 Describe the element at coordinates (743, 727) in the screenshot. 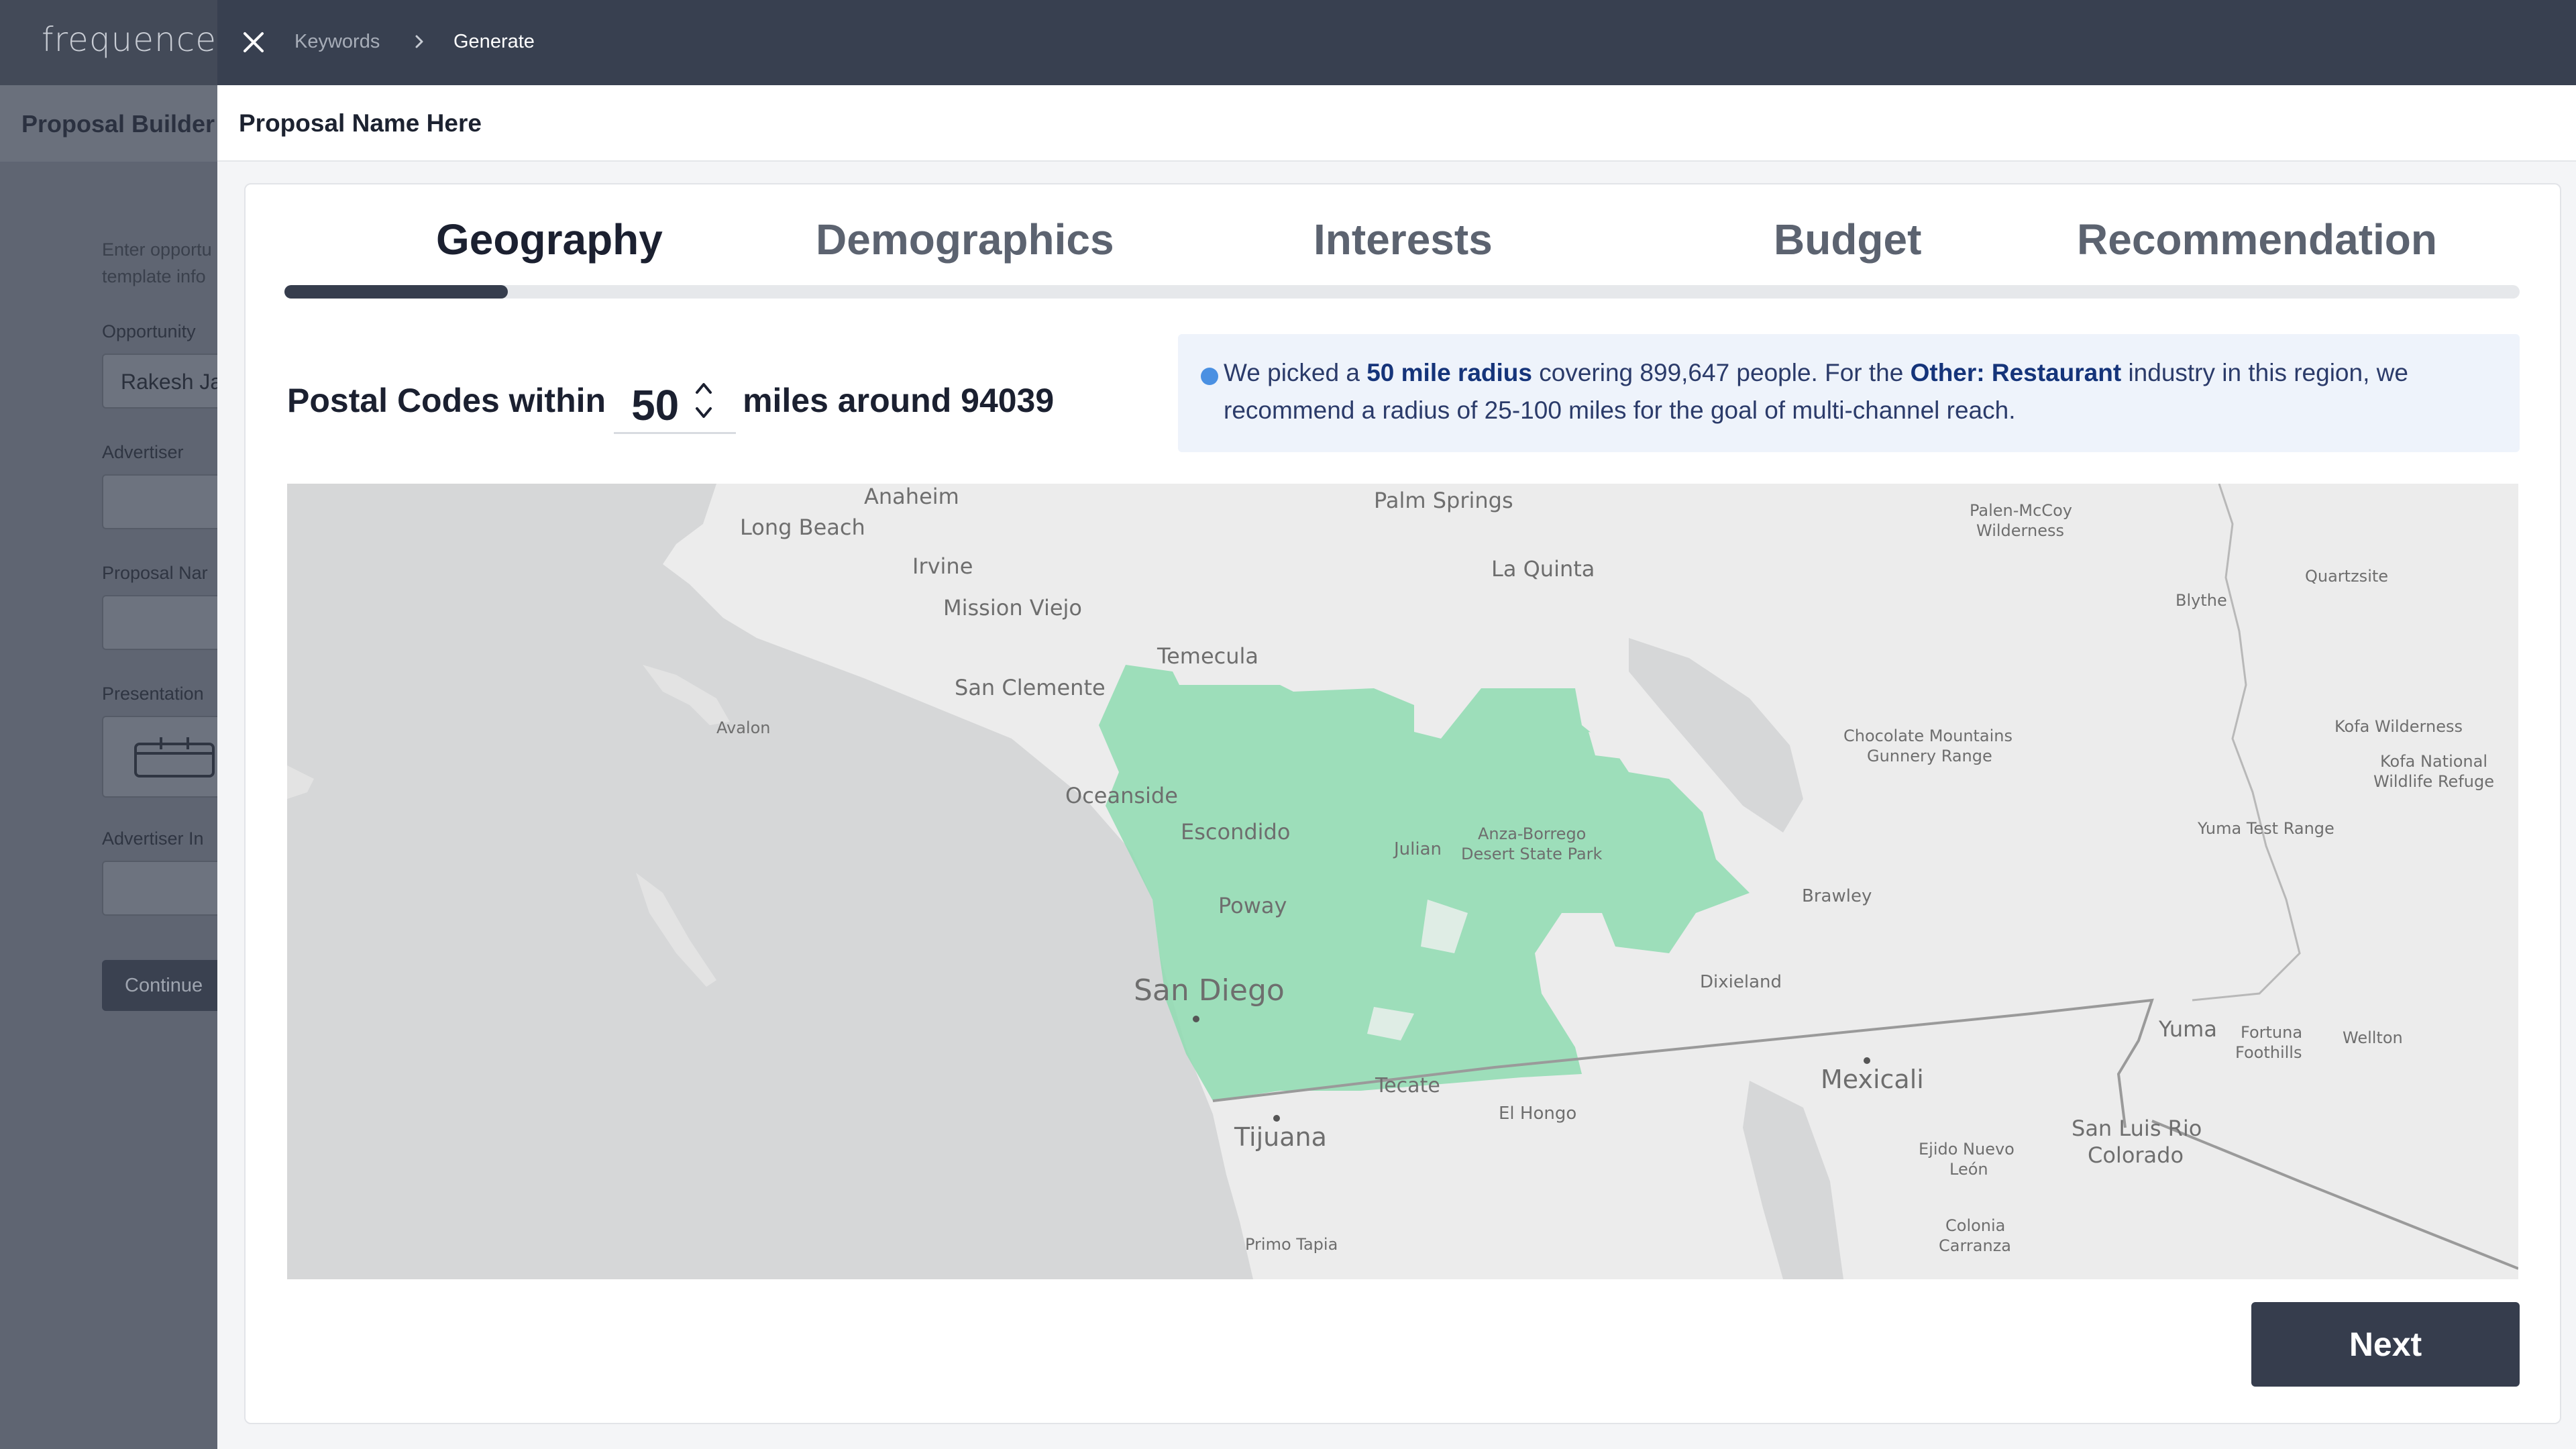

I see `map-label: Avalon` at that location.